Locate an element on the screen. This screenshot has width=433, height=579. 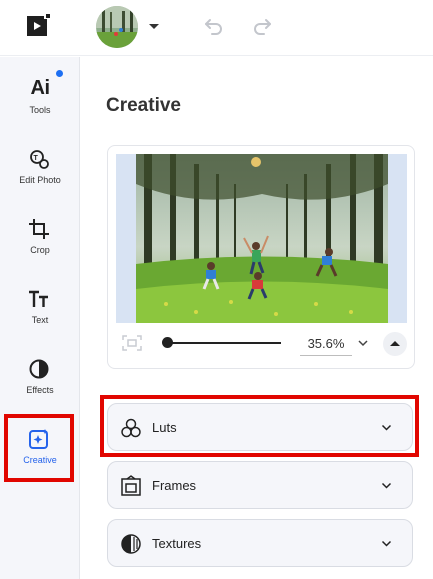
sidebar-item-label: Tools is located at coordinates (40, 110).